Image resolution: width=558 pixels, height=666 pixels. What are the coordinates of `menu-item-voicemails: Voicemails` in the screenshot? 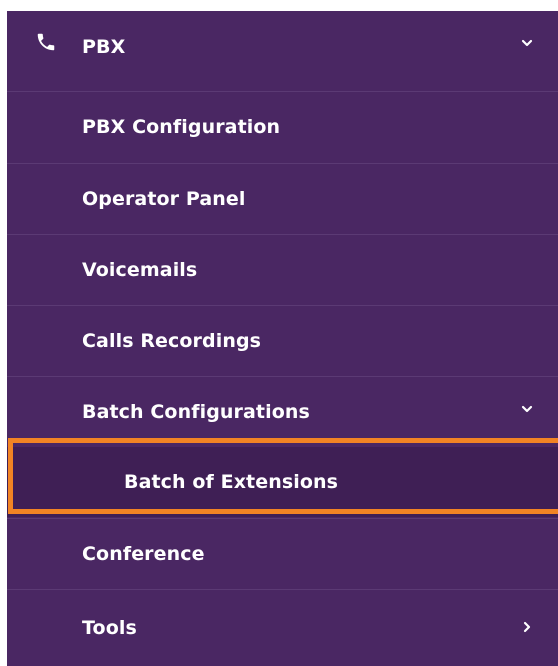 It's located at (282, 269).